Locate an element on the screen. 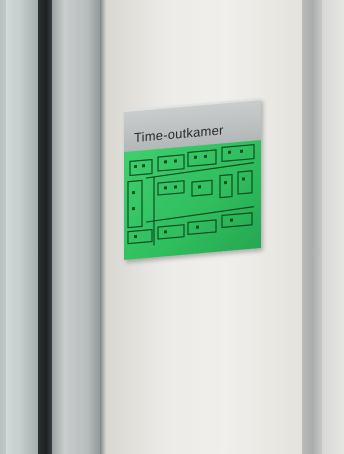  room-sign: Time-outkamer is located at coordinates (192, 179).